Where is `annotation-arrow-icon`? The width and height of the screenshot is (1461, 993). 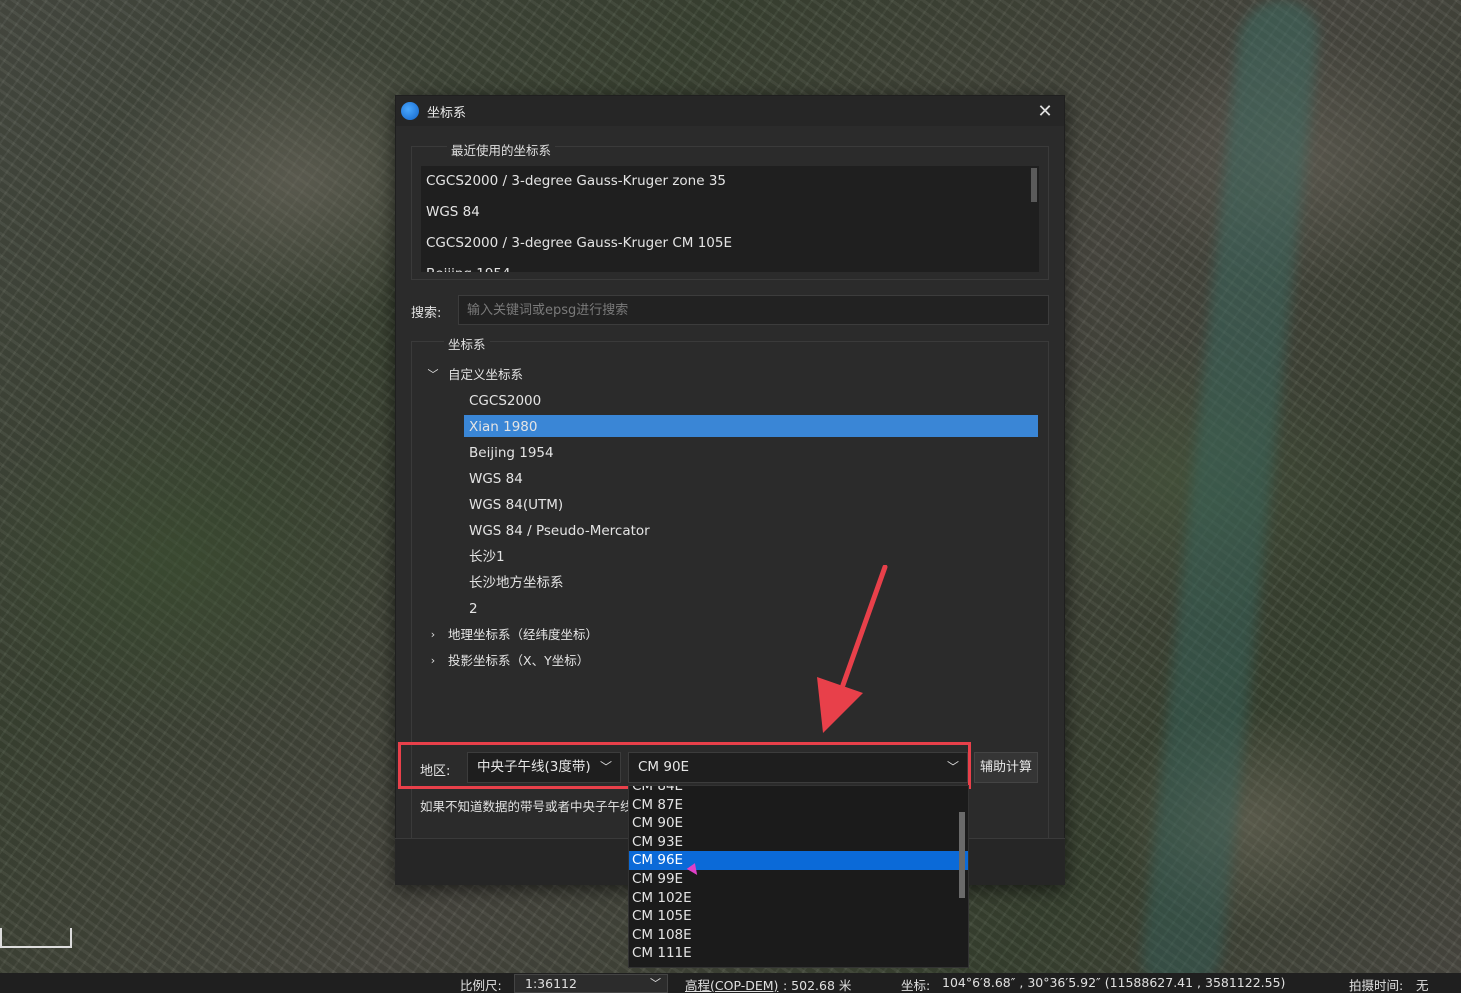 annotation-arrow-icon is located at coordinates (852, 649).